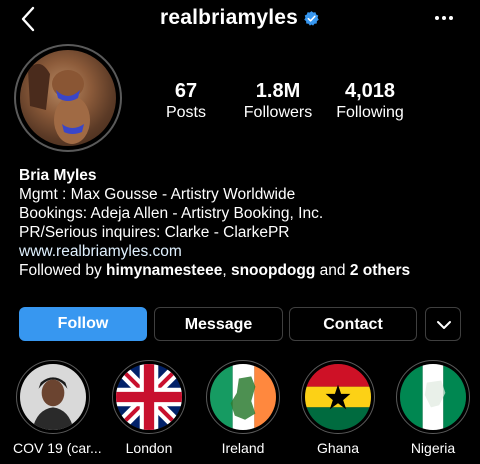 The width and height of the screenshot is (480, 464). Describe the element at coordinates (83, 324) in the screenshot. I see `follow-button: Follow` at that location.